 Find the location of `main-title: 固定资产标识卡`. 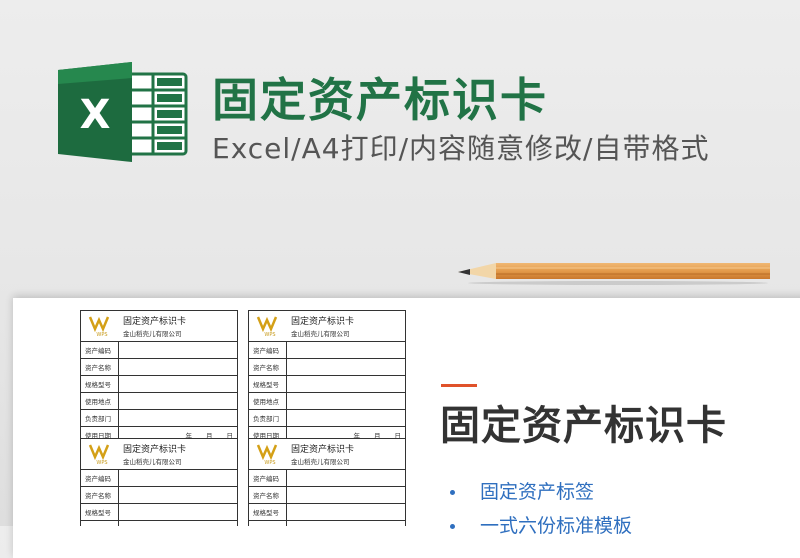

main-title: 固定资产标识卡 is located at coordinates (583, 426).